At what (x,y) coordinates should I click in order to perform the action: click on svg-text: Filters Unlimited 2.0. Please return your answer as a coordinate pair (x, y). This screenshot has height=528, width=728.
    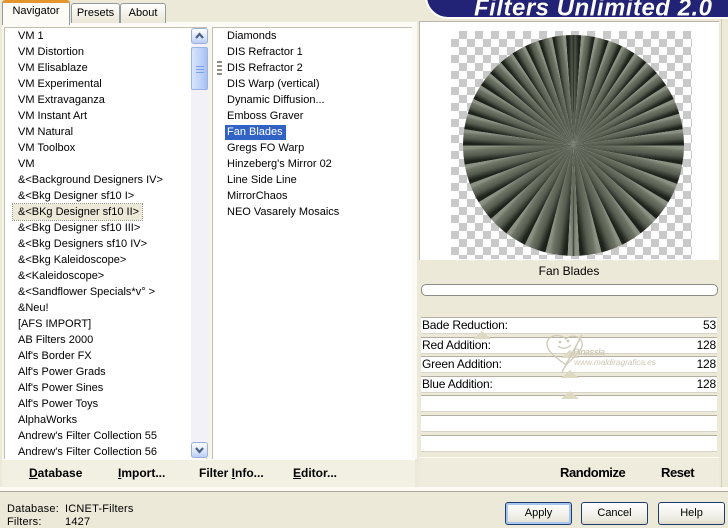
    Looking at the image, I should click on (593, 10).